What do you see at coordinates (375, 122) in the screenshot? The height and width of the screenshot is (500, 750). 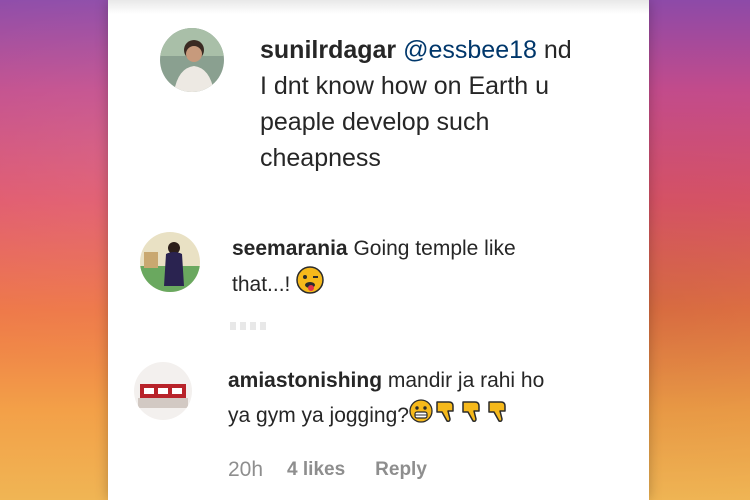 I see `comment-line: peaple develop such` at bounding box center [375, 122].